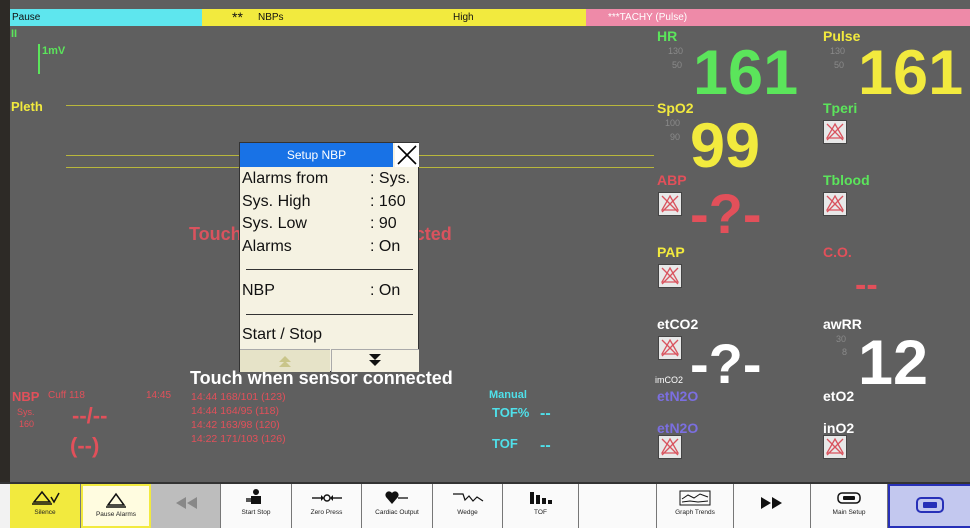 The height and width of the screenshot is (528, 970). Describe the element at coordinates (375, 360) in the screenshot. I see `scroll-down-button` at that location.